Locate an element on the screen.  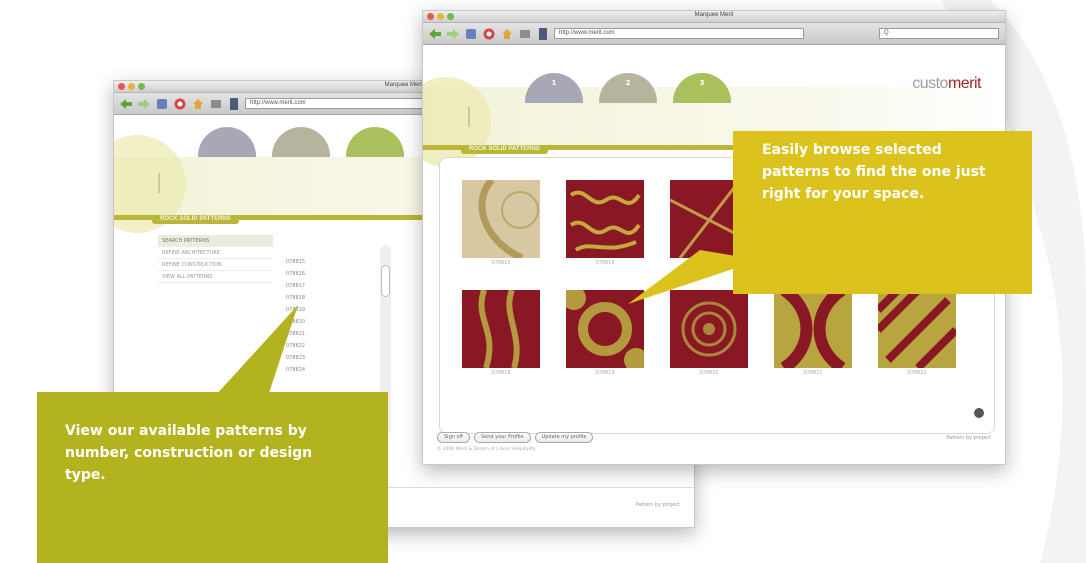
list-item: 078821 is located at coordinates (301, 334).